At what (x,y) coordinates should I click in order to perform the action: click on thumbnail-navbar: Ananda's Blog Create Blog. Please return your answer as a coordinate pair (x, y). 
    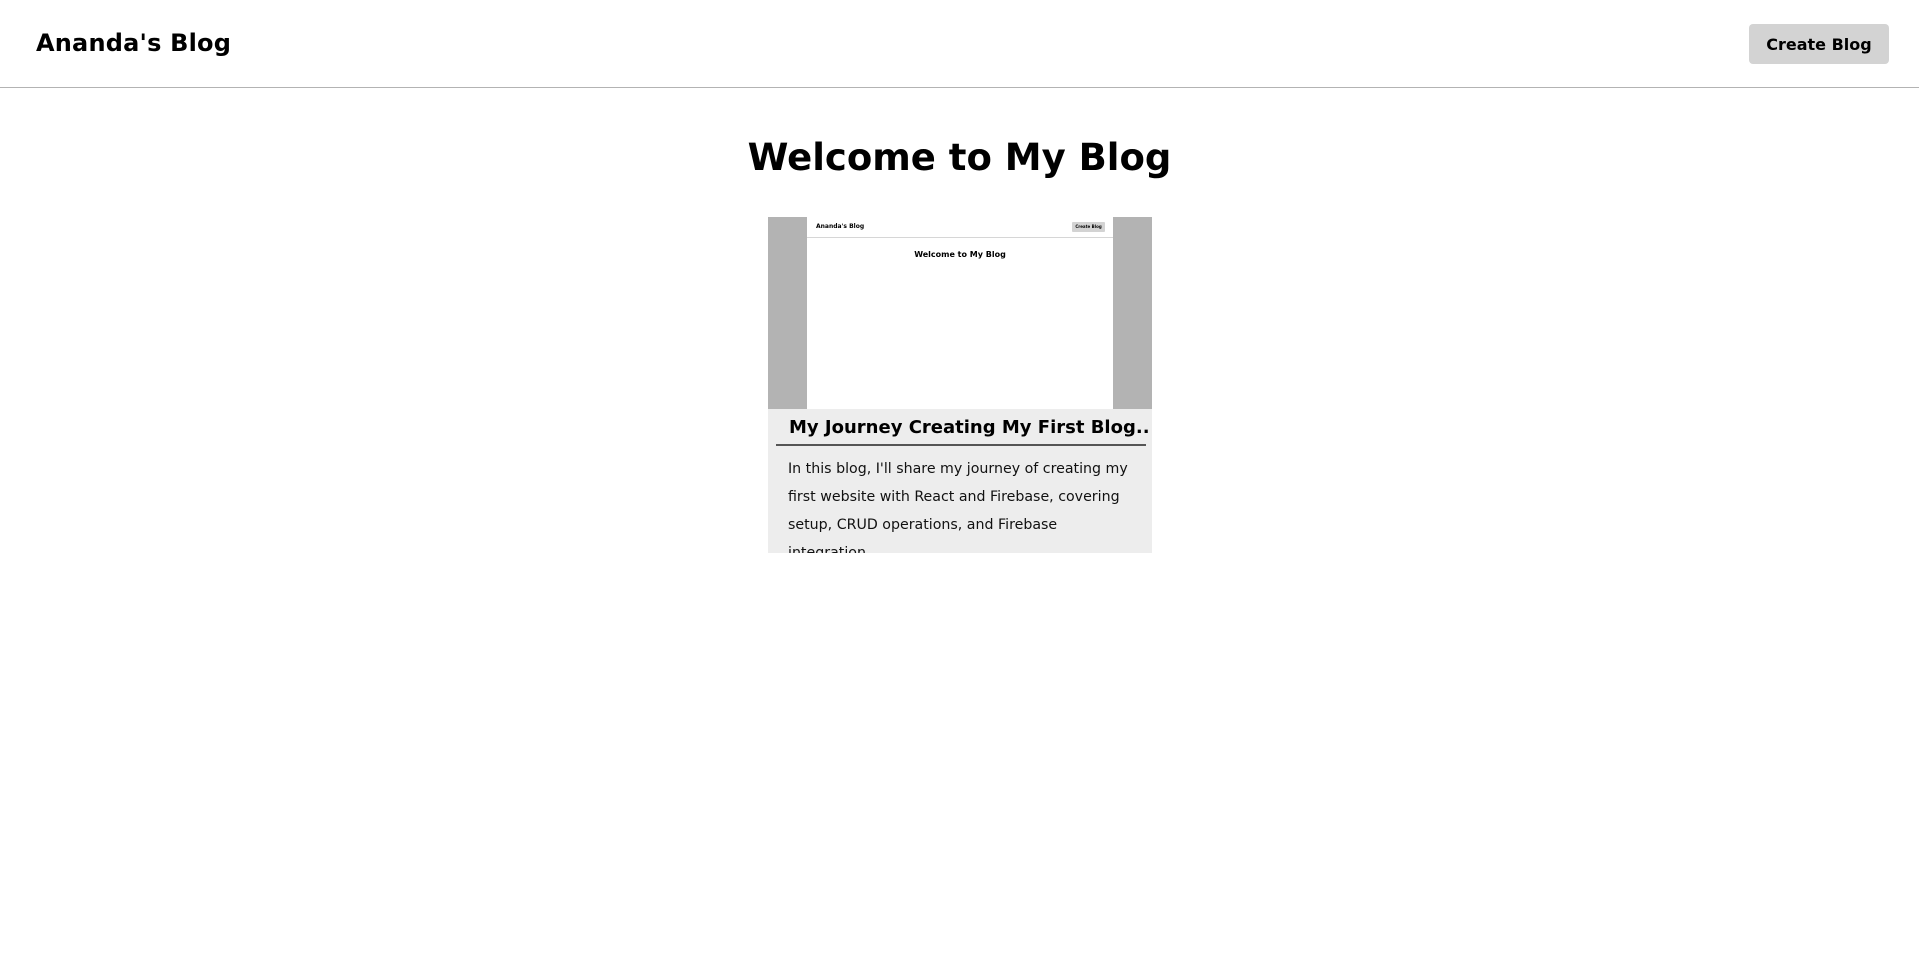
    Looking at the image, I should click on (960, 227).